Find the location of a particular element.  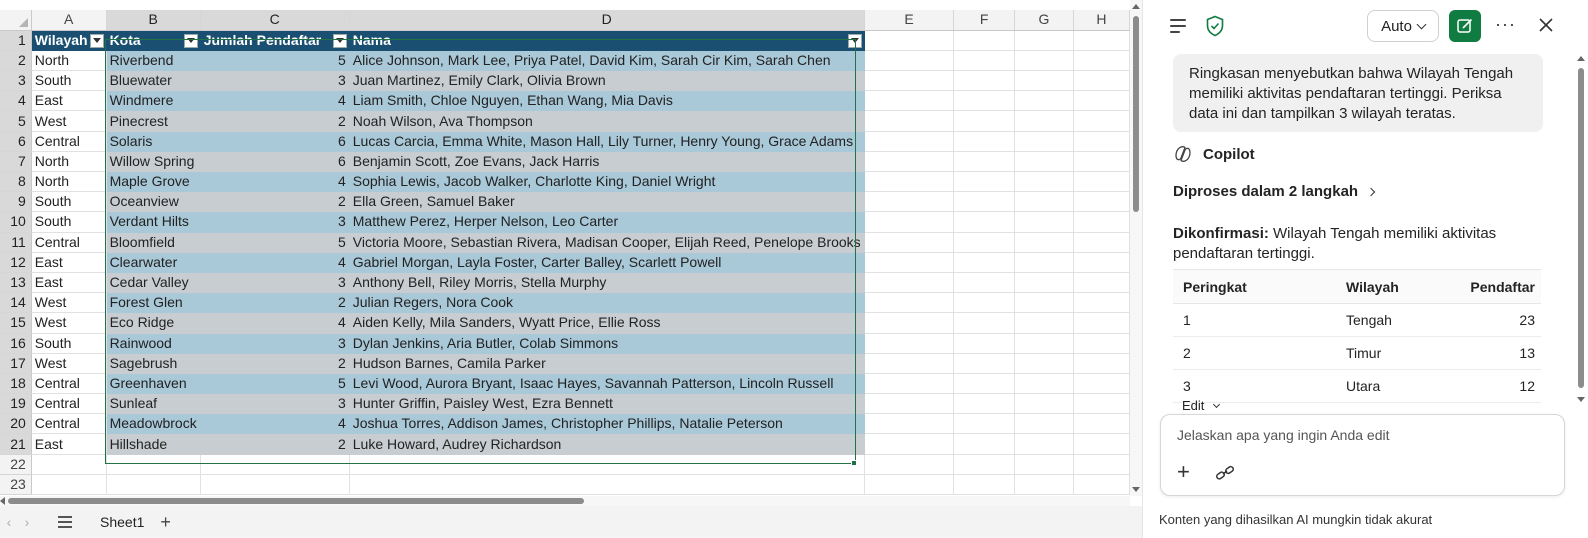

row-header: 12 is located at coordinates (16, 262).